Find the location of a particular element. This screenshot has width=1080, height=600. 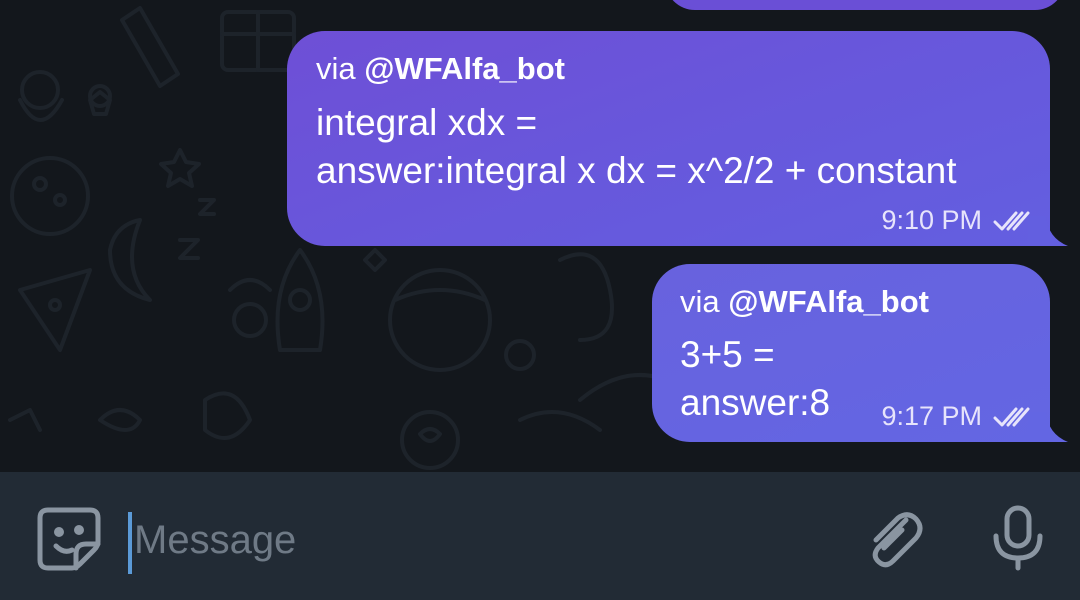

message-text-line: answer:8 is located at coordinates (755, 402).